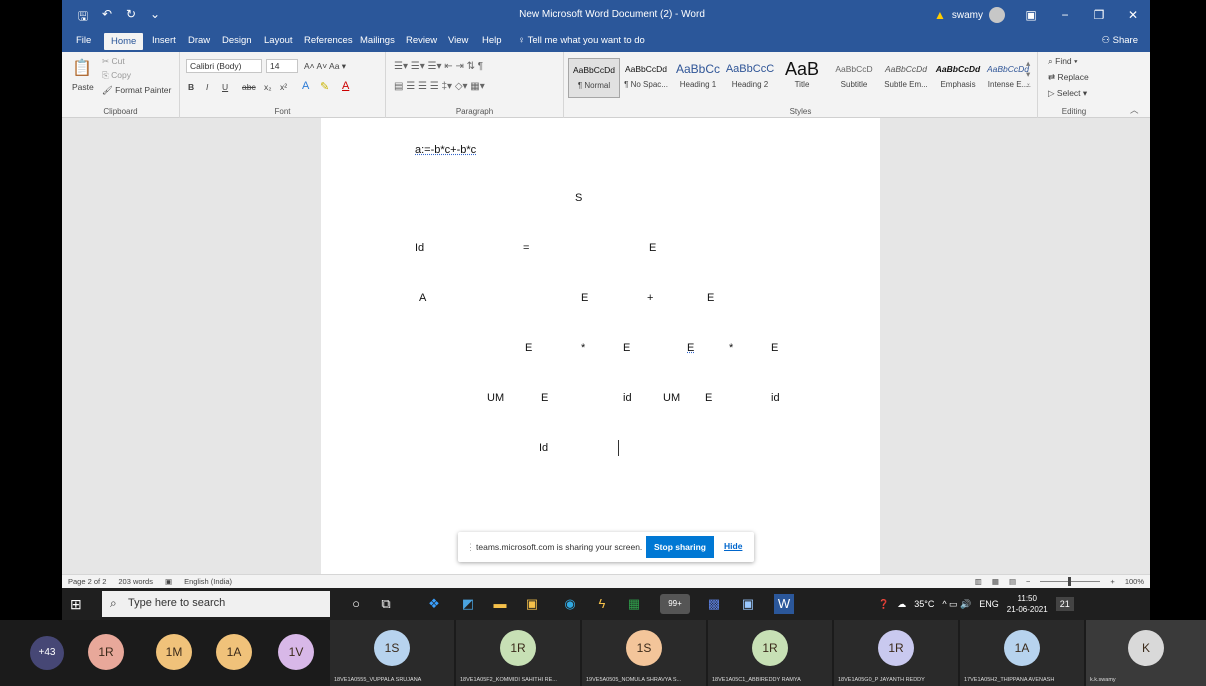 The height and width of the screenshot is (686, 1206). Describe the element at coordinates (164, 40) in the screenshot. I see `tab-insert: Insert` at that location.